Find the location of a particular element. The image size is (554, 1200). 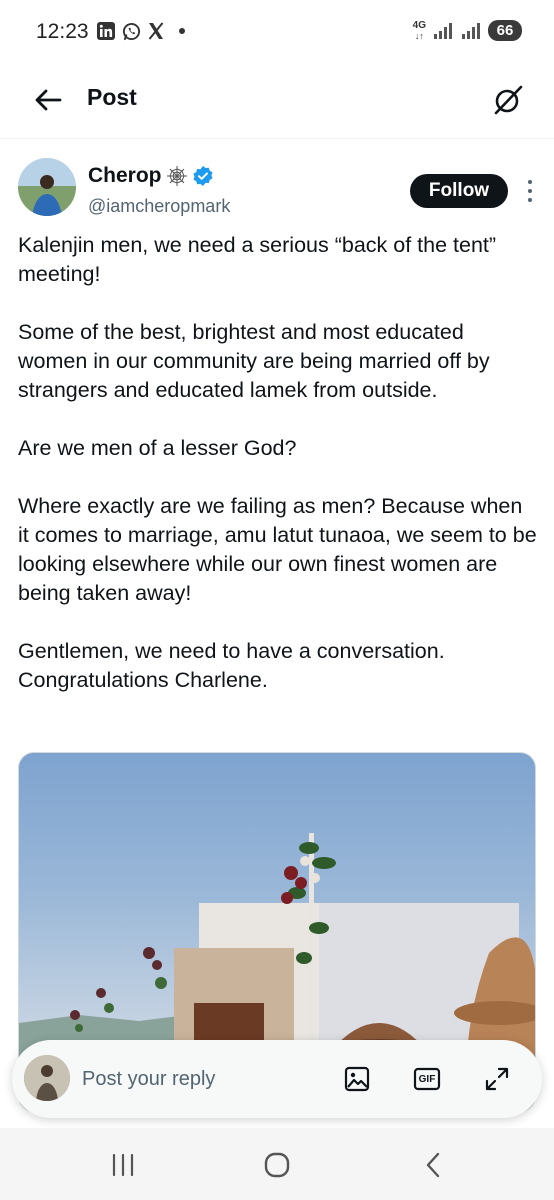

more-notifications-dot is located at coordinates (182, 31).